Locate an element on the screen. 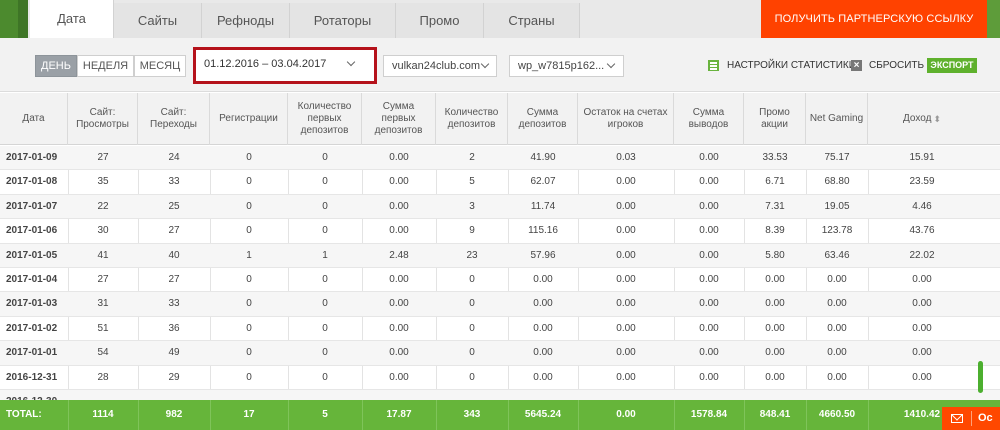 This screenshot has height=430, width=1000. cell-deposits-sum: 57.96 is located at coordinates (543, 255).